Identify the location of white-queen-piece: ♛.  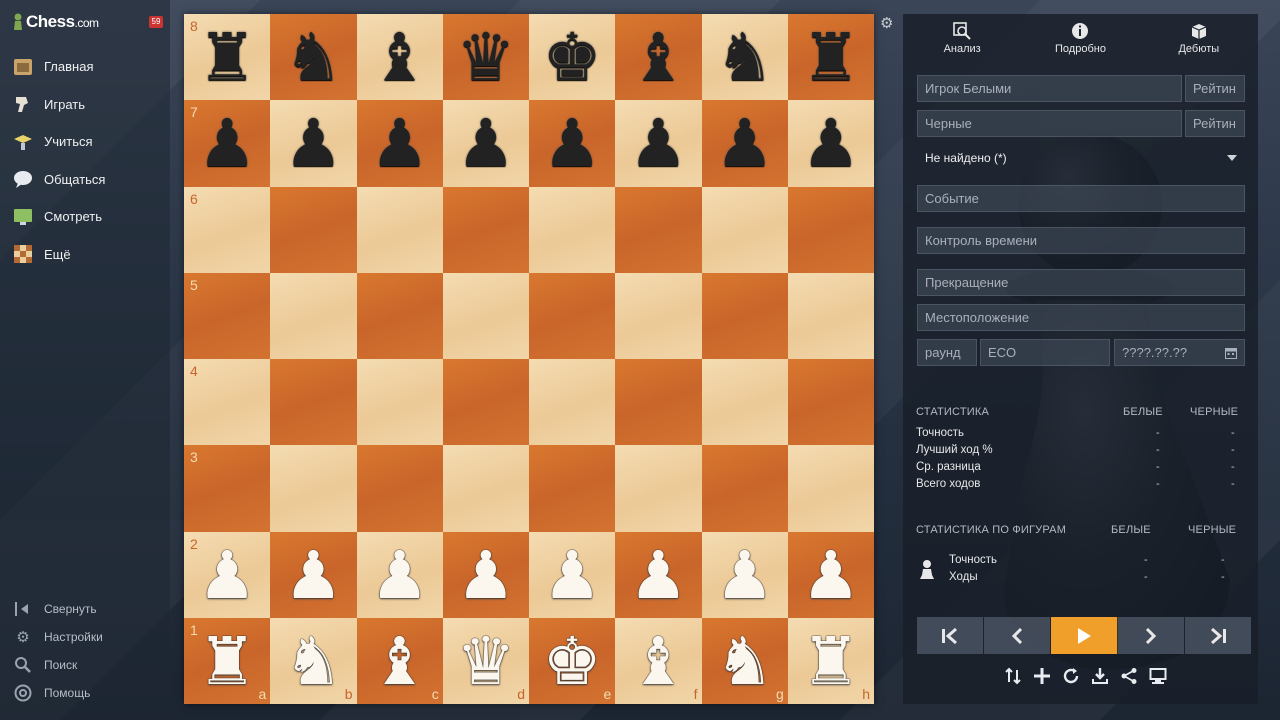
(485, 661).